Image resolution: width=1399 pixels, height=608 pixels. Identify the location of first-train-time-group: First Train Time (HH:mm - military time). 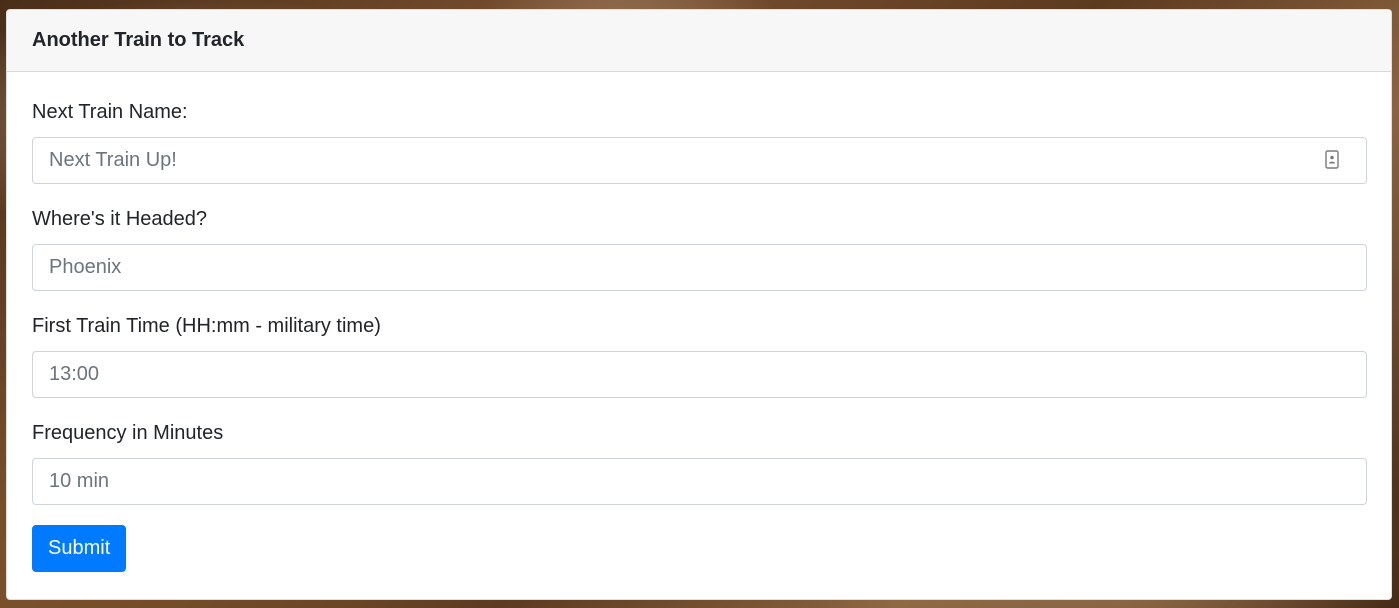
(699, 356).